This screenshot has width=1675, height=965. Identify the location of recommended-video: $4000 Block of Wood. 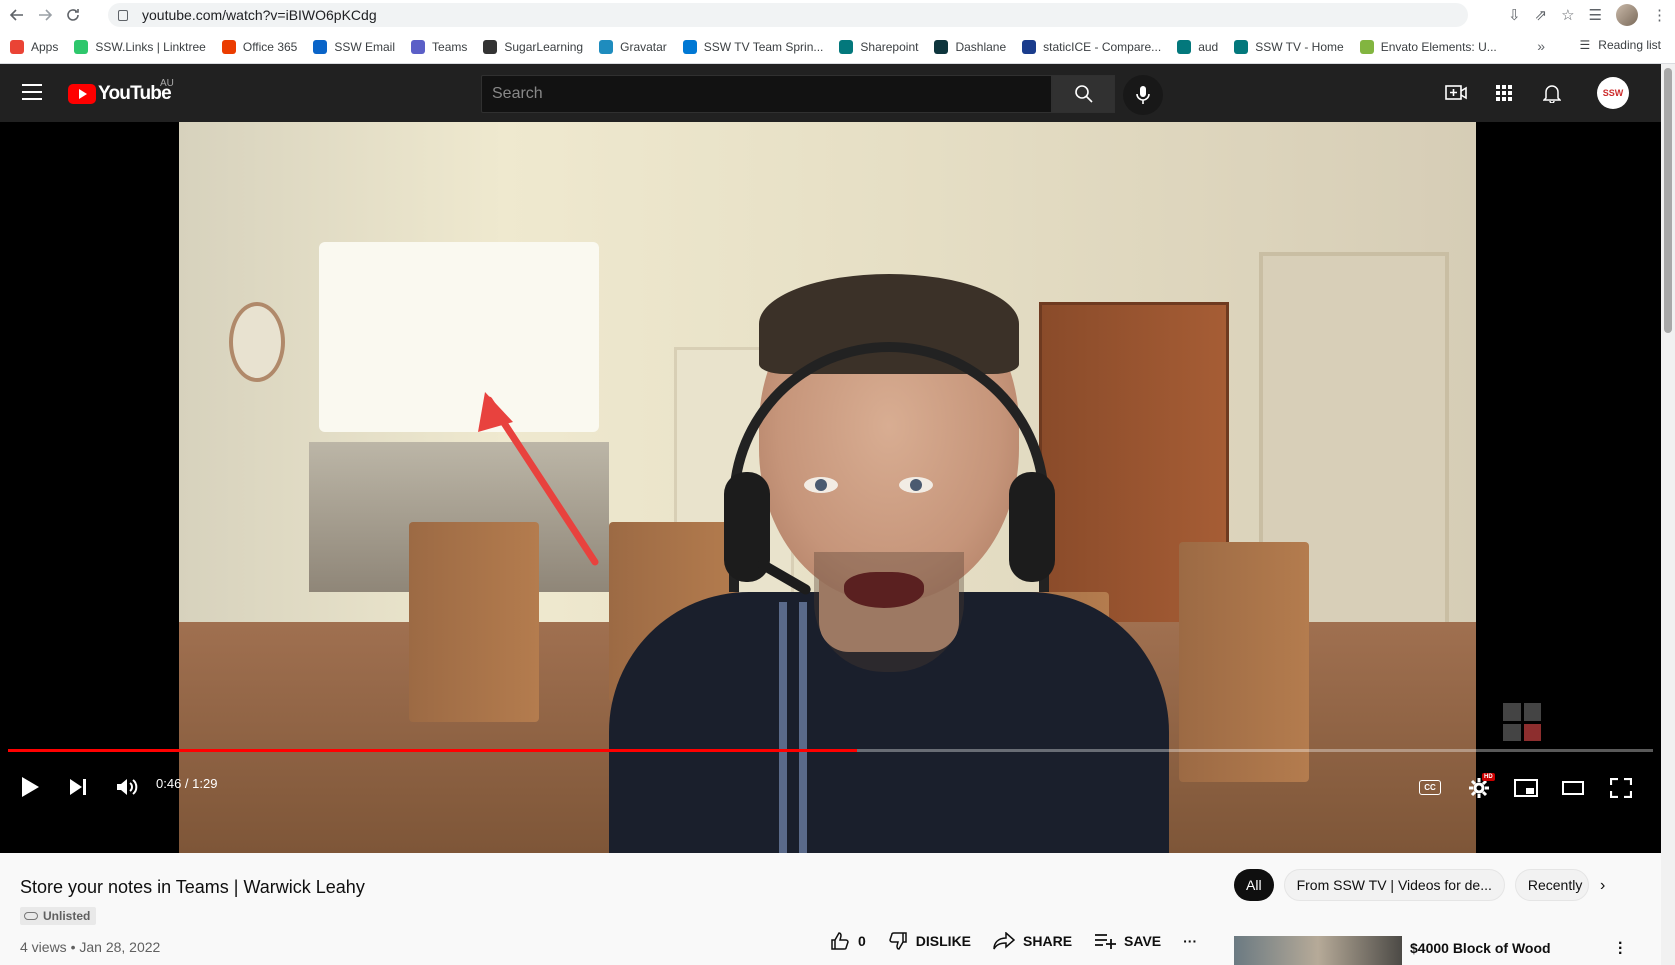
(1392, 950).